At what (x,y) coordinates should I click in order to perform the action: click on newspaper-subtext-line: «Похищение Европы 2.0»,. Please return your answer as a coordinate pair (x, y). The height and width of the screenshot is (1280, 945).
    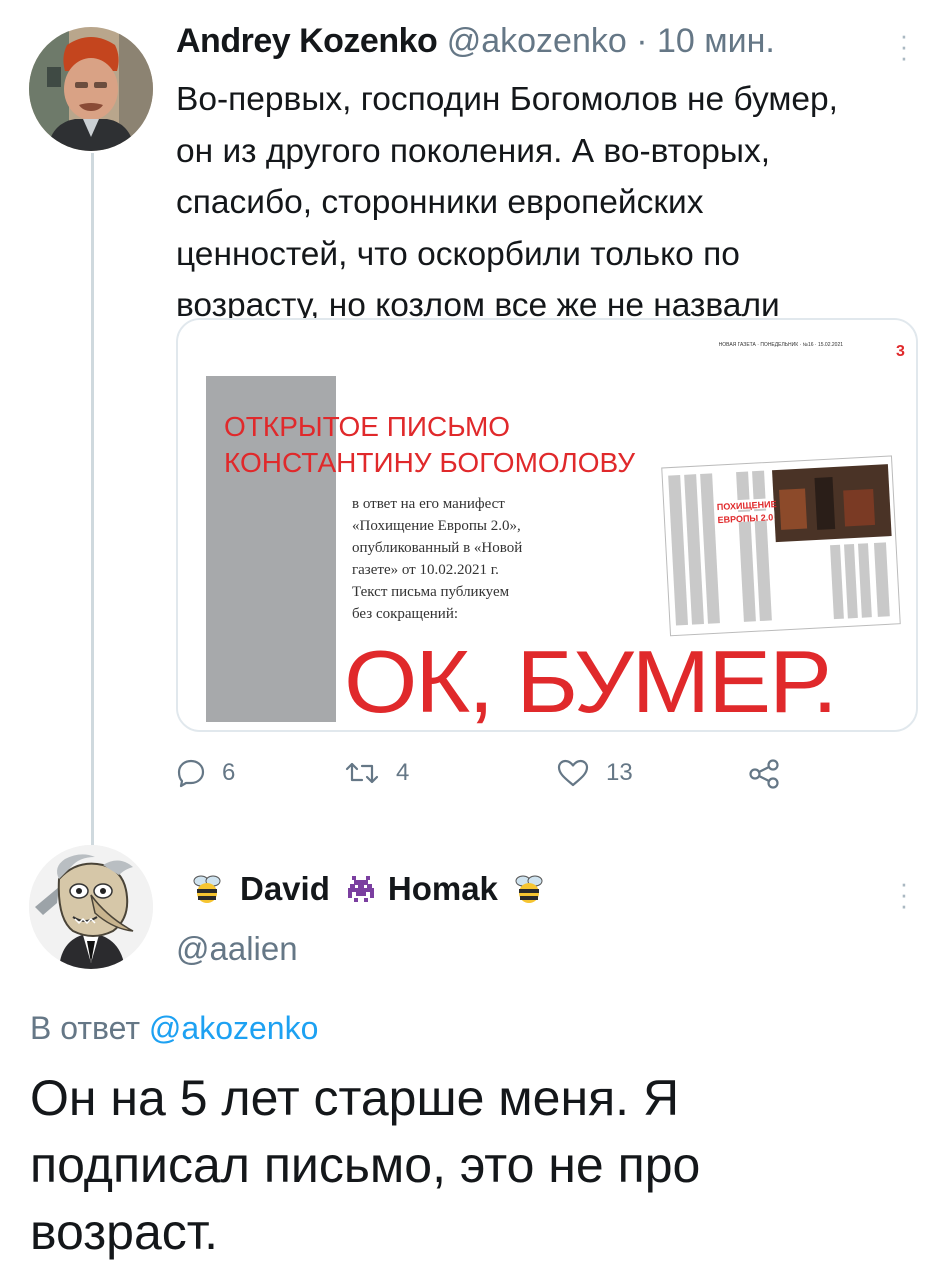
    Looking at the image, I should click on (436, 526).